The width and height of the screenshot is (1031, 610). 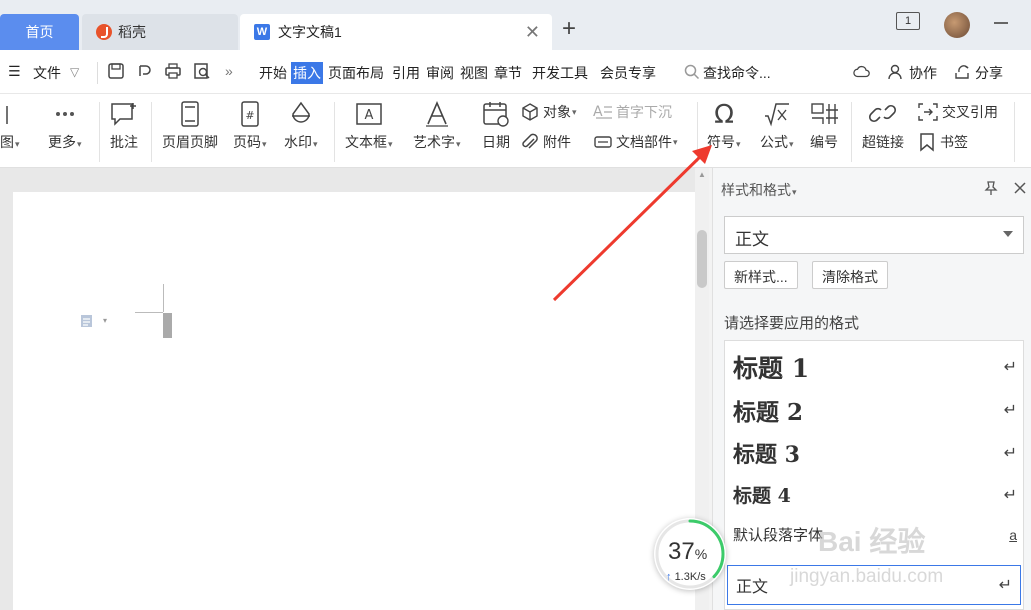 I want to click on menu-member: 会员专享, so click(x=628, y=73).